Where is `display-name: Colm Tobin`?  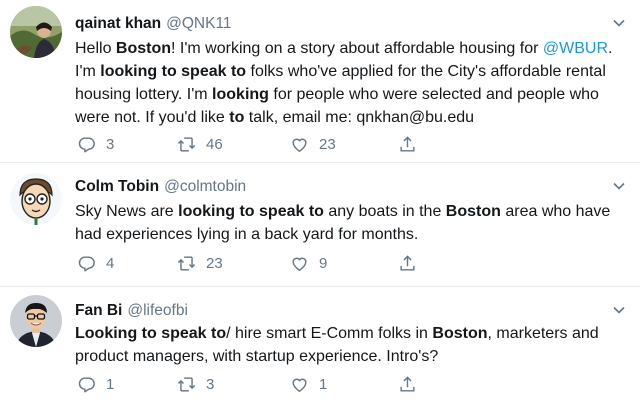
display-name: Colm Tobin is located at coordinates (117, 186).